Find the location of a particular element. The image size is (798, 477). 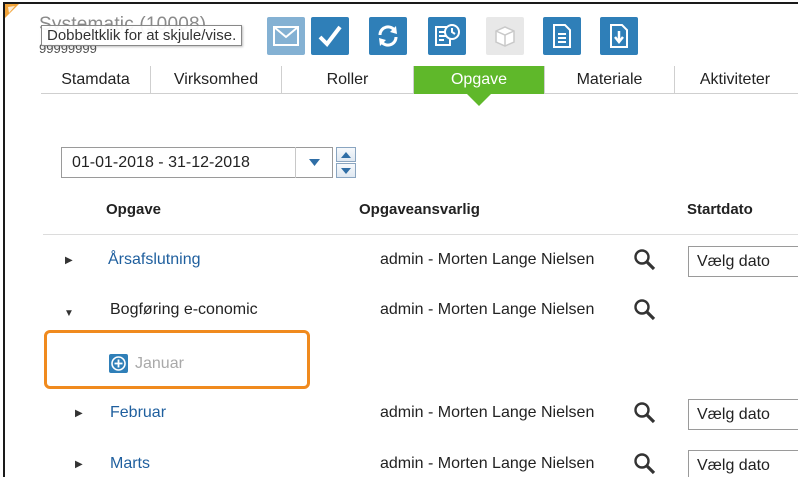

chevron-down-icon is located at coordinates (314, 162).